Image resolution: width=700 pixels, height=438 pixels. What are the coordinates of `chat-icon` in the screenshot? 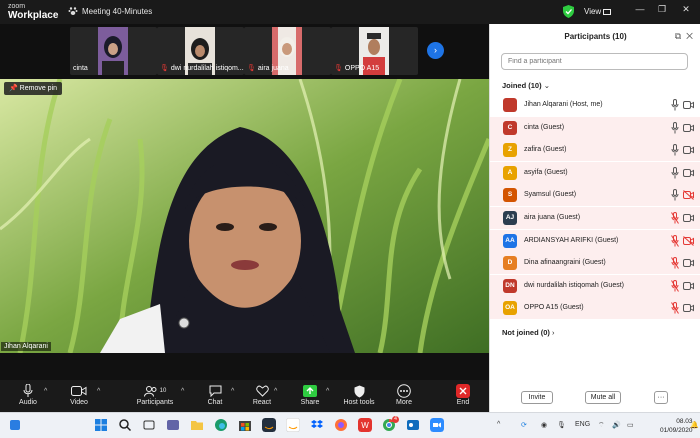 It's located at (215, 391).